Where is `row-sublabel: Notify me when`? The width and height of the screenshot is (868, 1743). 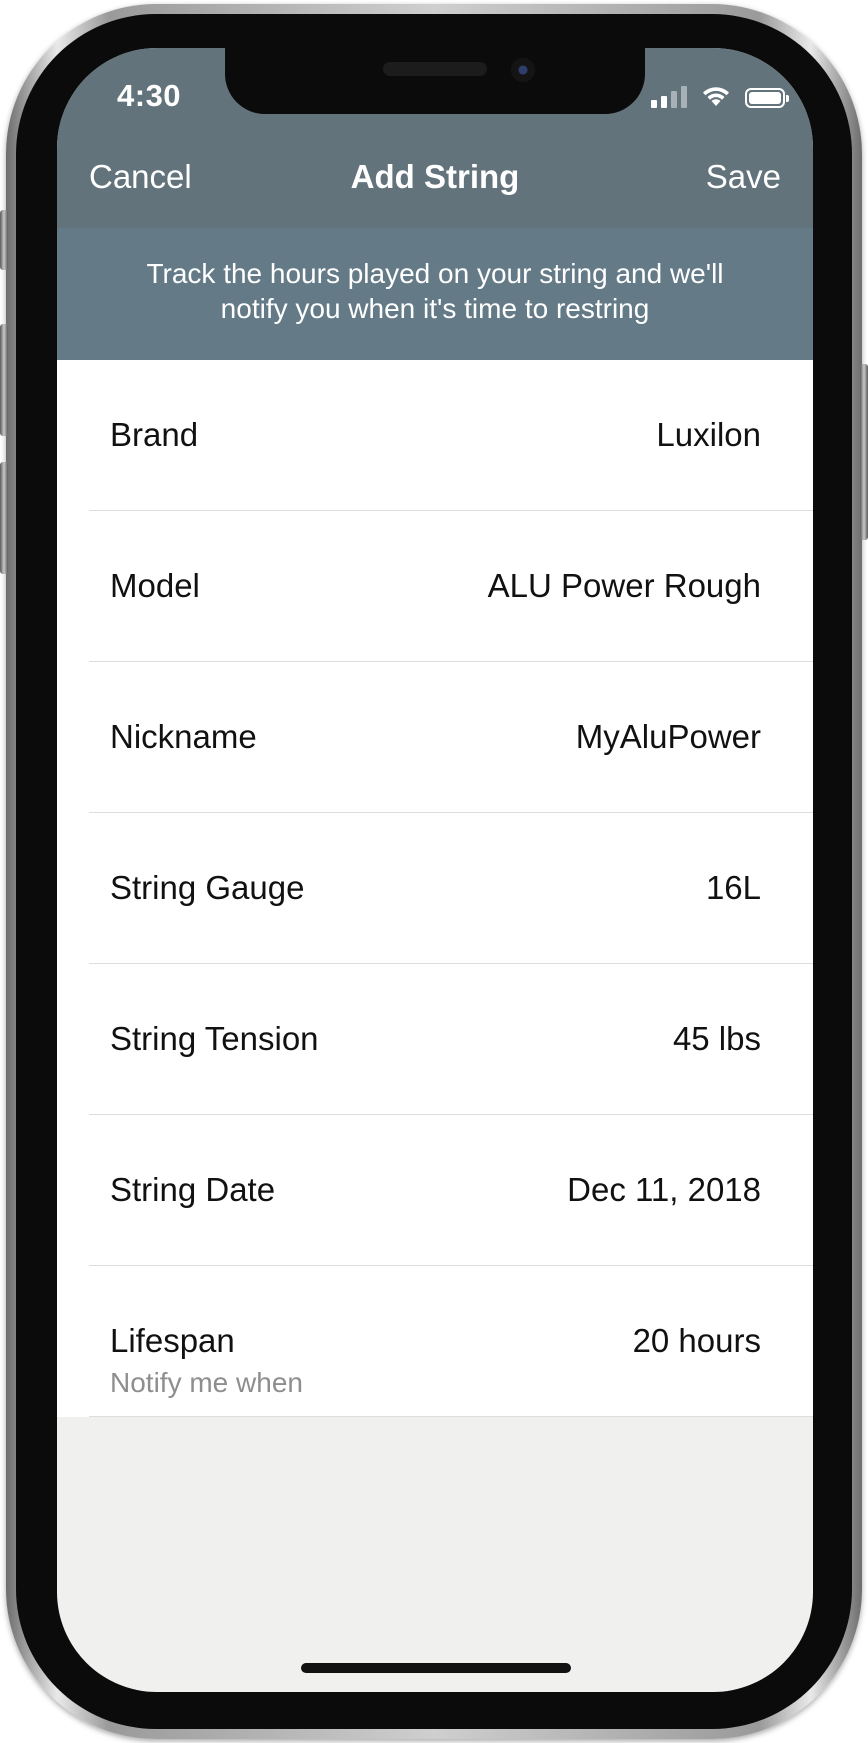 row-sublabel: Notify me when is located at coordinates (206, 1382).